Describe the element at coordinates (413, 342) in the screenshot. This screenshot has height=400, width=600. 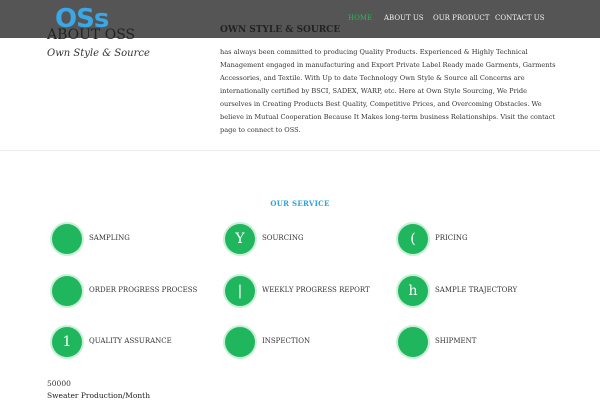
I see `shipment-icon` at that location.